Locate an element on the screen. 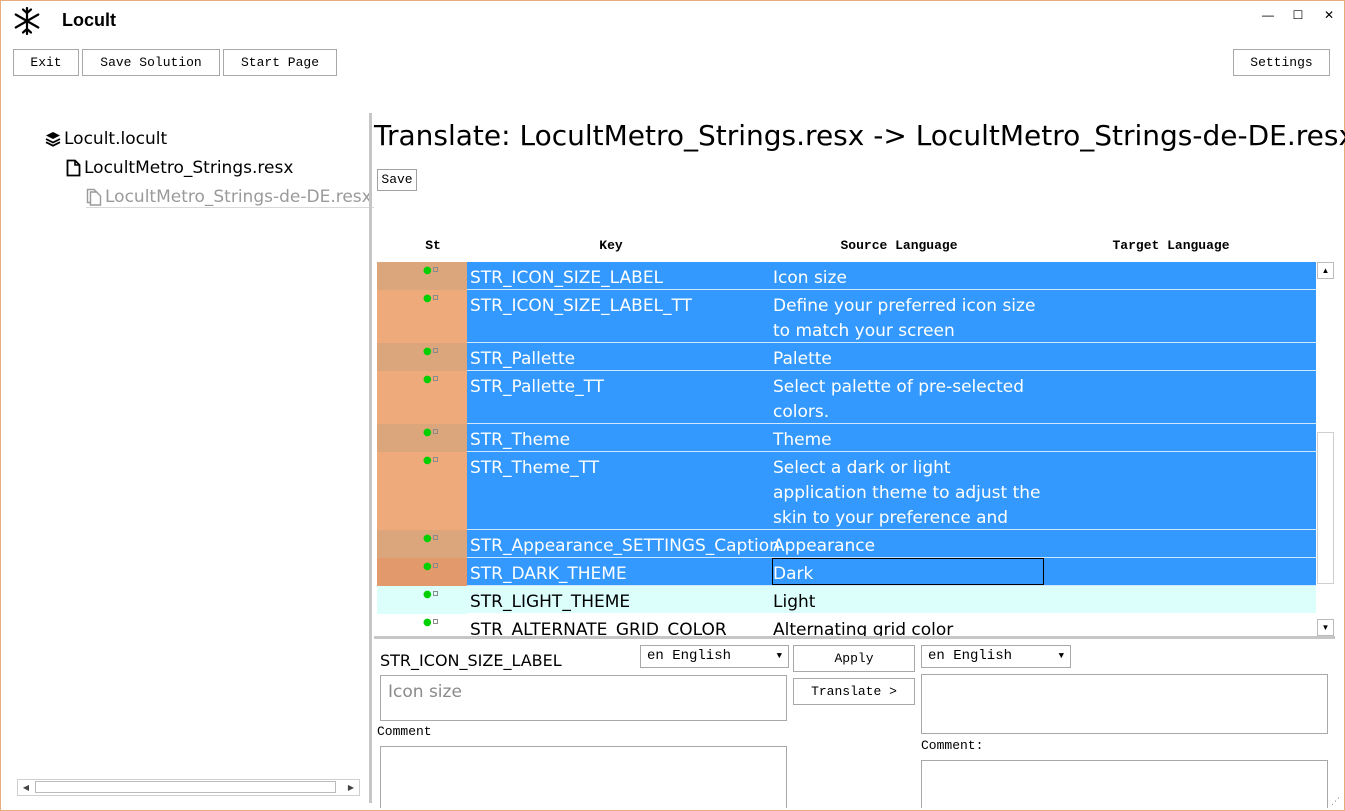 This screenshot has height=811, width=1345. resize-grip-icon: ⋰ is located at coordinates (1335, 801).